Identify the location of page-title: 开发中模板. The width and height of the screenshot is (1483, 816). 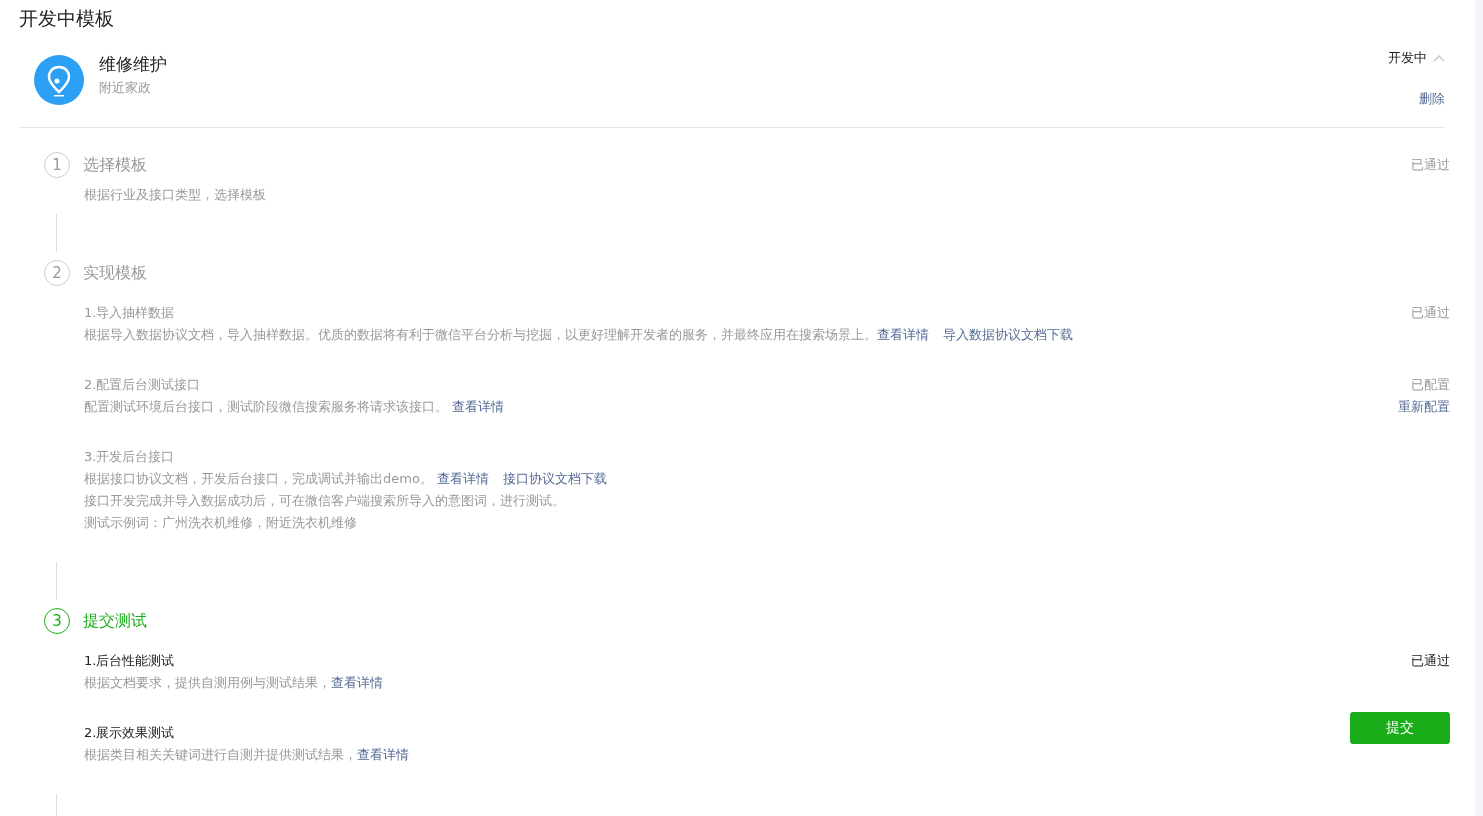
(67, 18).